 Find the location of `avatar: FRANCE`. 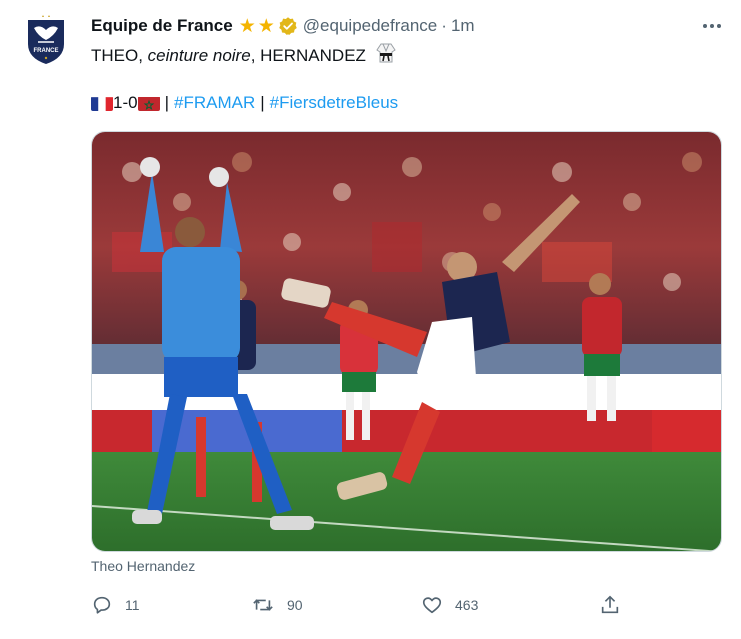

avatar: FRANCE is located at coordinates (46, 40).